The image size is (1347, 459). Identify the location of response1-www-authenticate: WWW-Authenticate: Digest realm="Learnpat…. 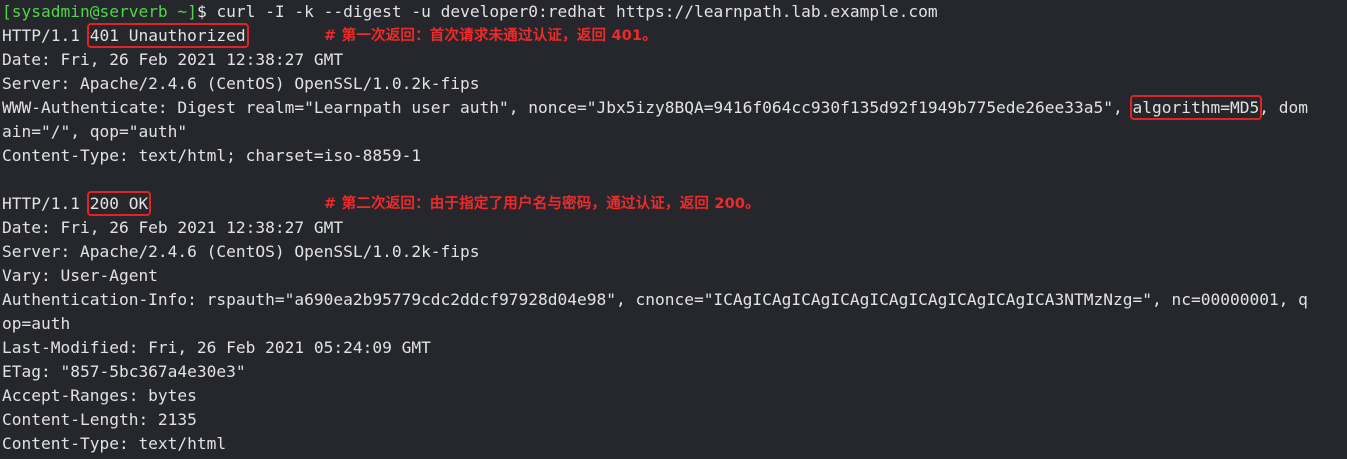
(674, 107).